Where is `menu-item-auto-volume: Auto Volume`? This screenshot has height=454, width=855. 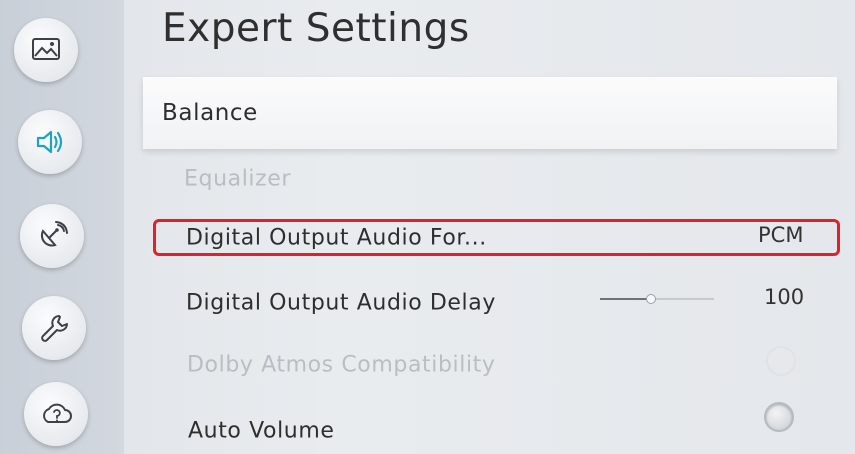
menu-item-auto-volume: Auto Volume is located at coordinates (491, 428).